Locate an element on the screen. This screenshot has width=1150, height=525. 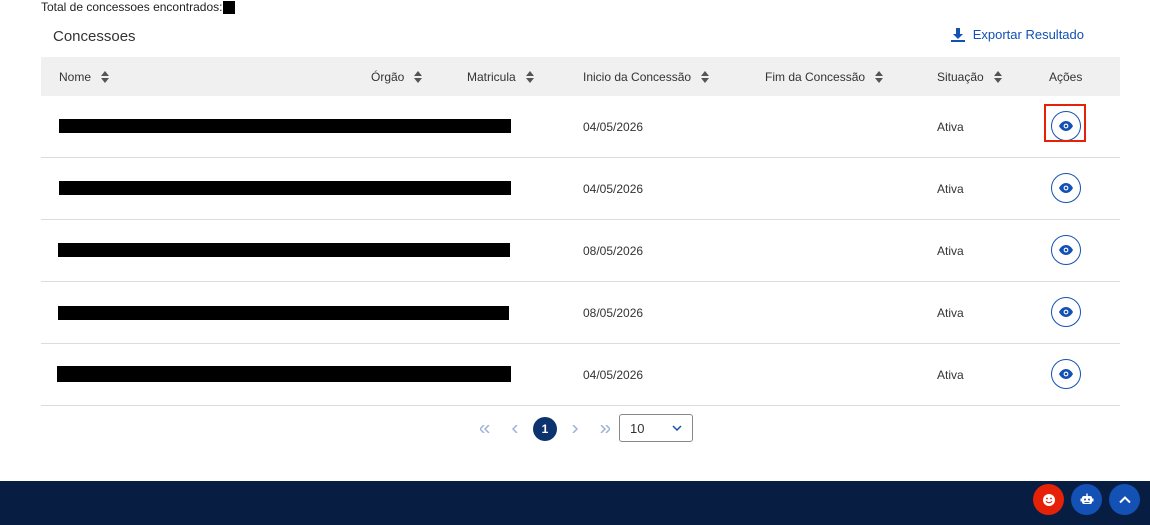
chevron-right-icon is located at coordinates (575, 429).